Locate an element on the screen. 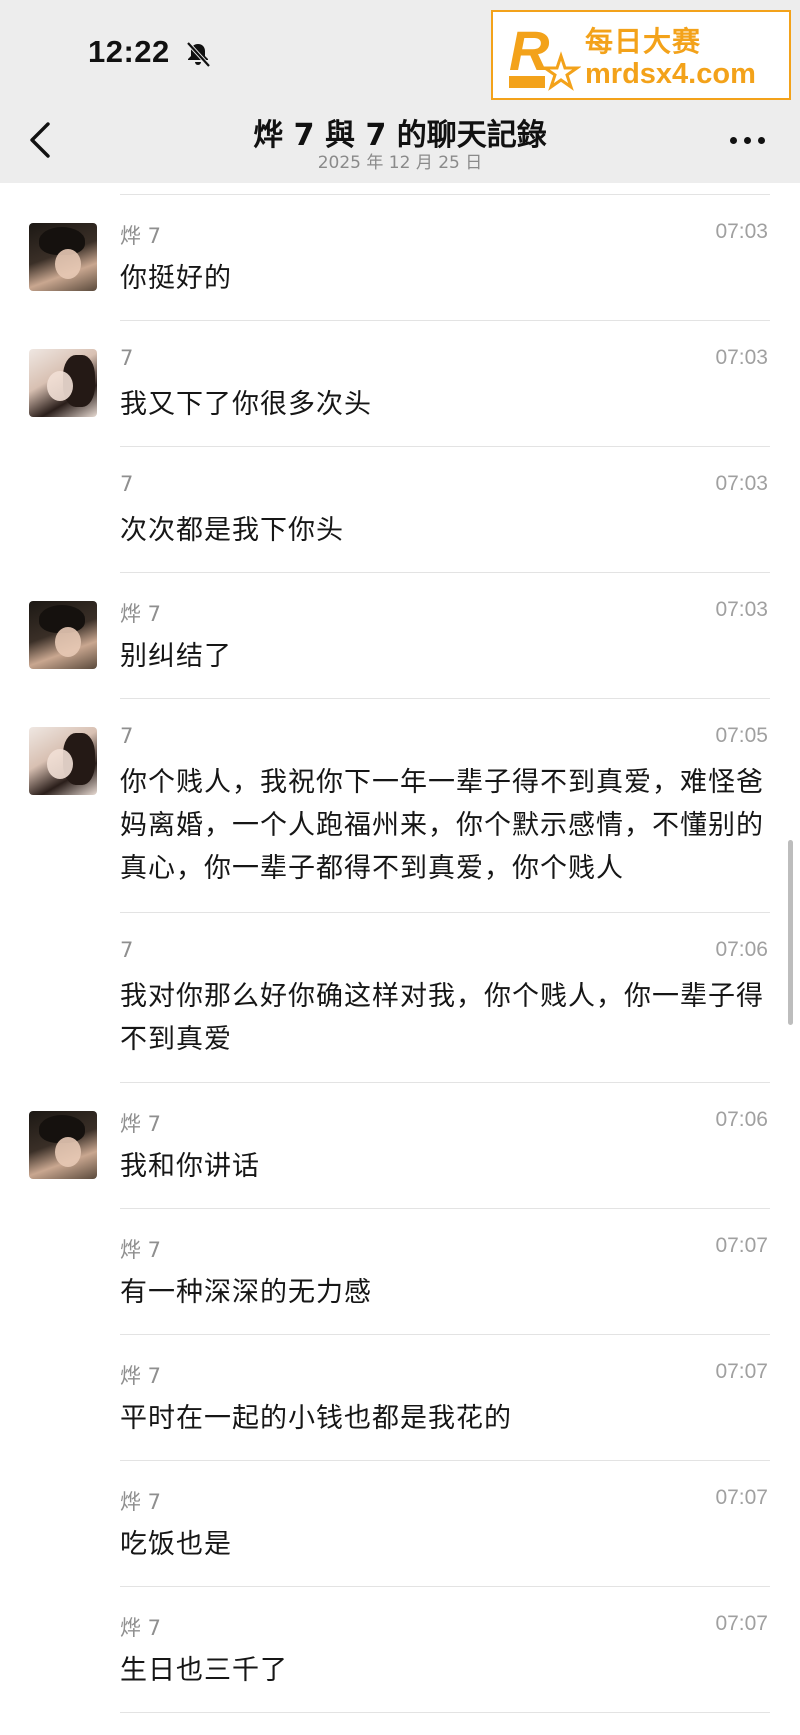  message-item: 烨 7 07:03 你挺好的 is located at coordinates (400, 258).